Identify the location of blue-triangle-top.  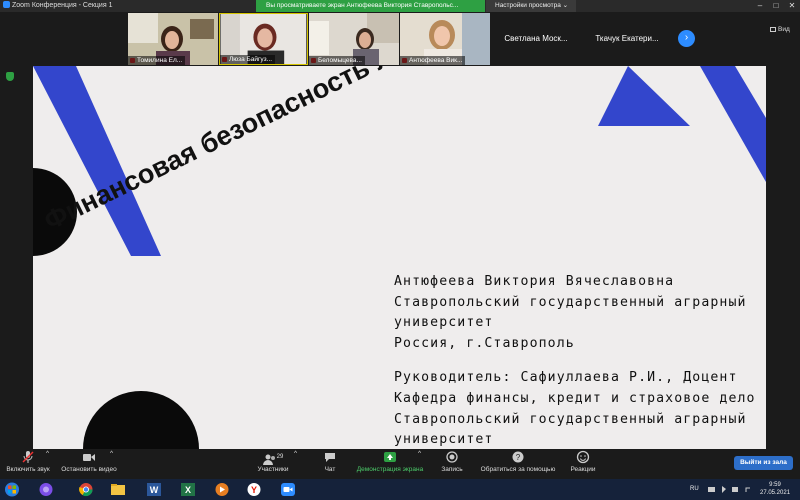
(644, 96).